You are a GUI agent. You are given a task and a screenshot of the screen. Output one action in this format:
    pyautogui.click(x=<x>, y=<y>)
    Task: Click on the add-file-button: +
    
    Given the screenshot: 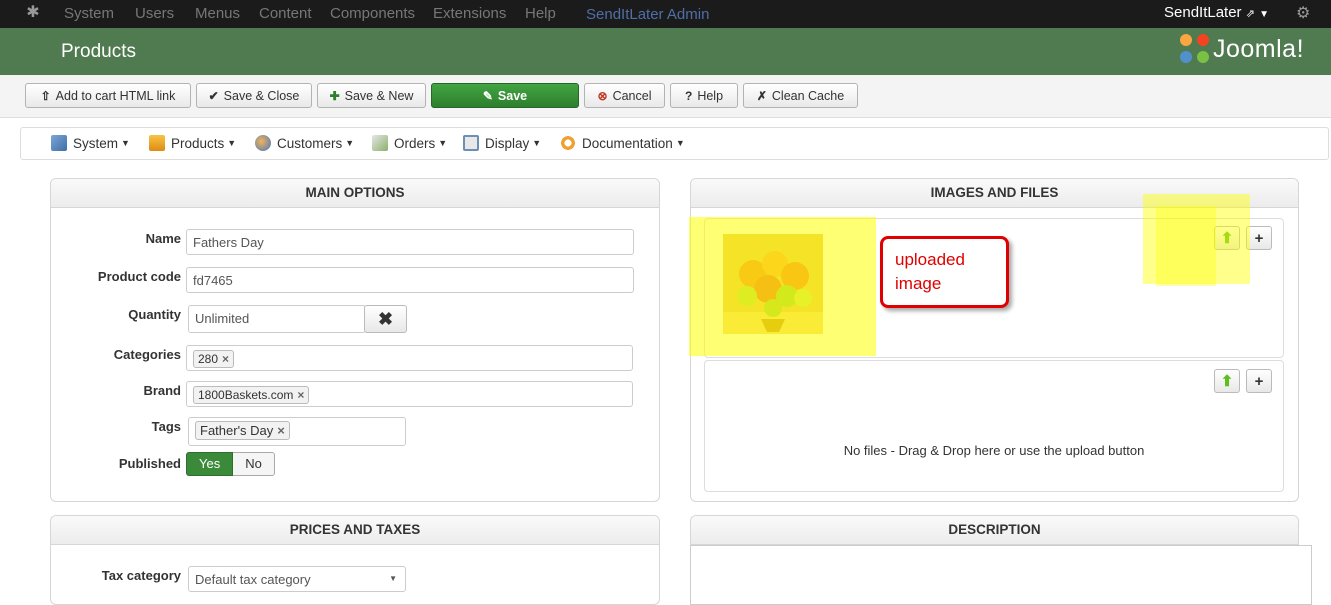 What is the action you would take?
    pyautogui.click(x=1259, y=381)
    